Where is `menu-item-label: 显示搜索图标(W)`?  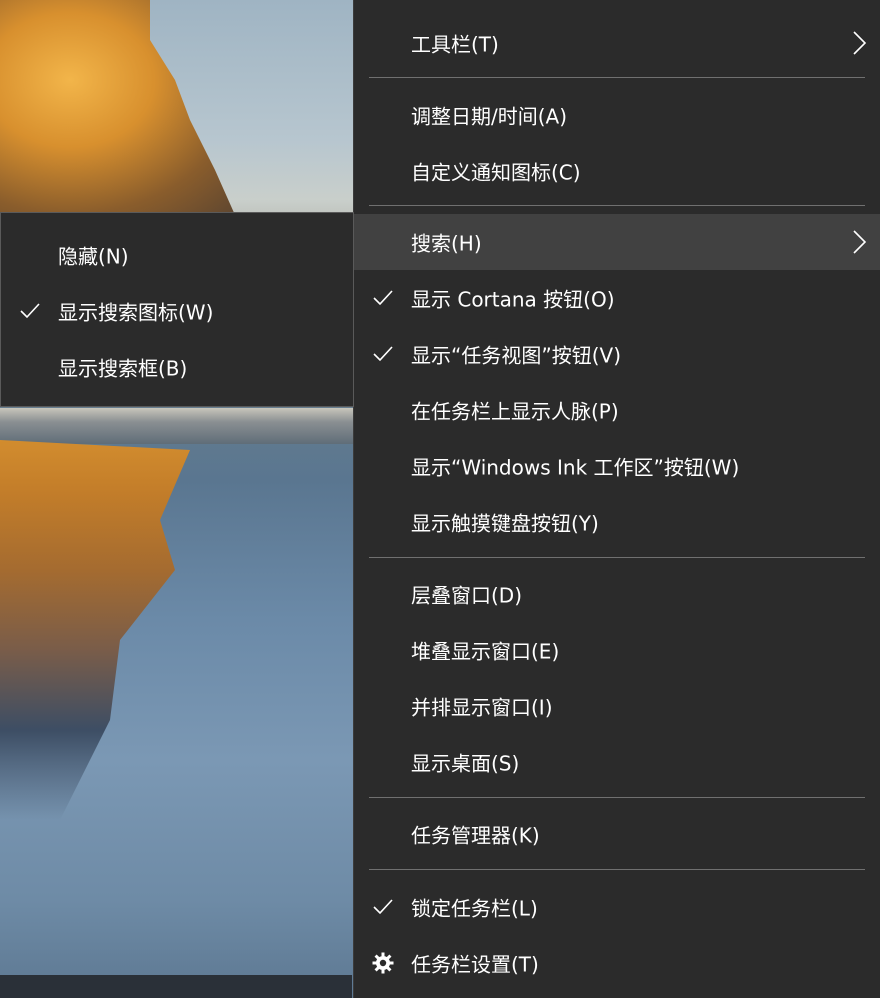
menu-item-label: 显示搜索图标(W) is located at coordinates (136, 312).